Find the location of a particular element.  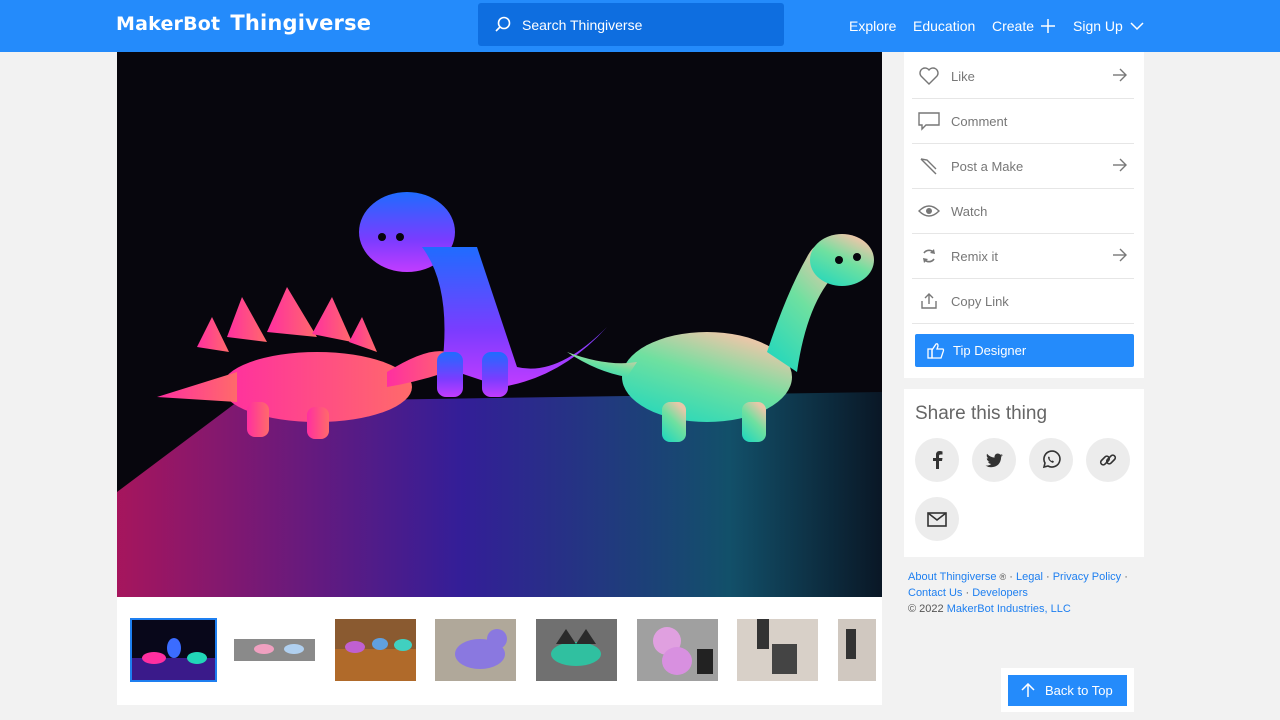

remix-icon is located at coordinates (929, 256).